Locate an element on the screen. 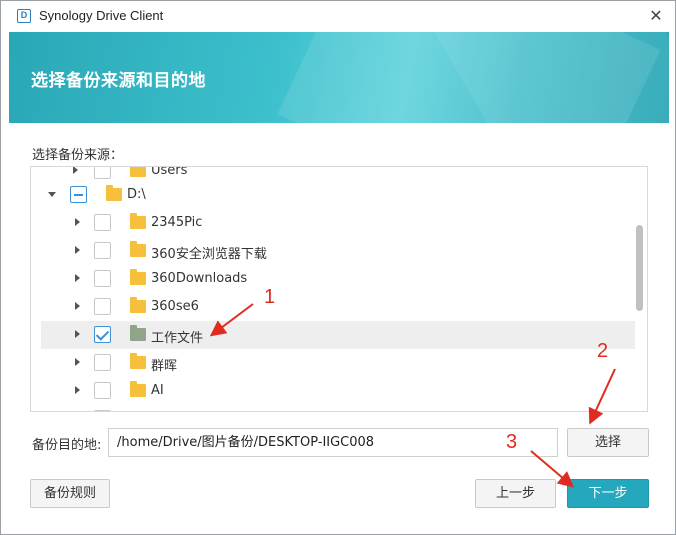 The width and height of the screenshot is (676, 535). annotation-number-3: 3 is located at coordinates (512, 442).